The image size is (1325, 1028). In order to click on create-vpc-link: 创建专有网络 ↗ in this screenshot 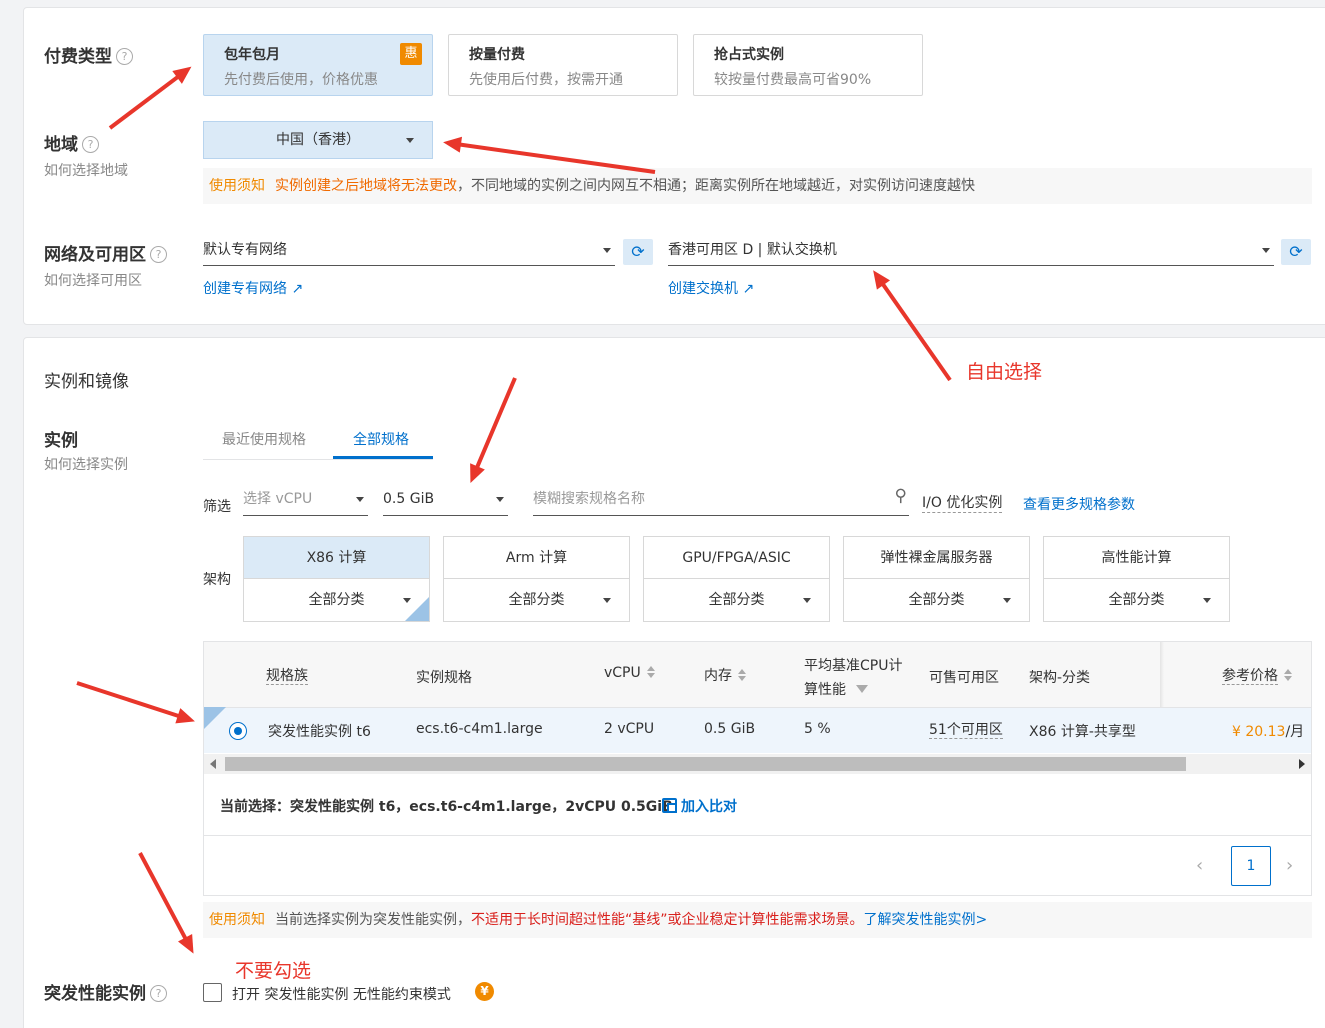, I will do `click(253, 288)`.